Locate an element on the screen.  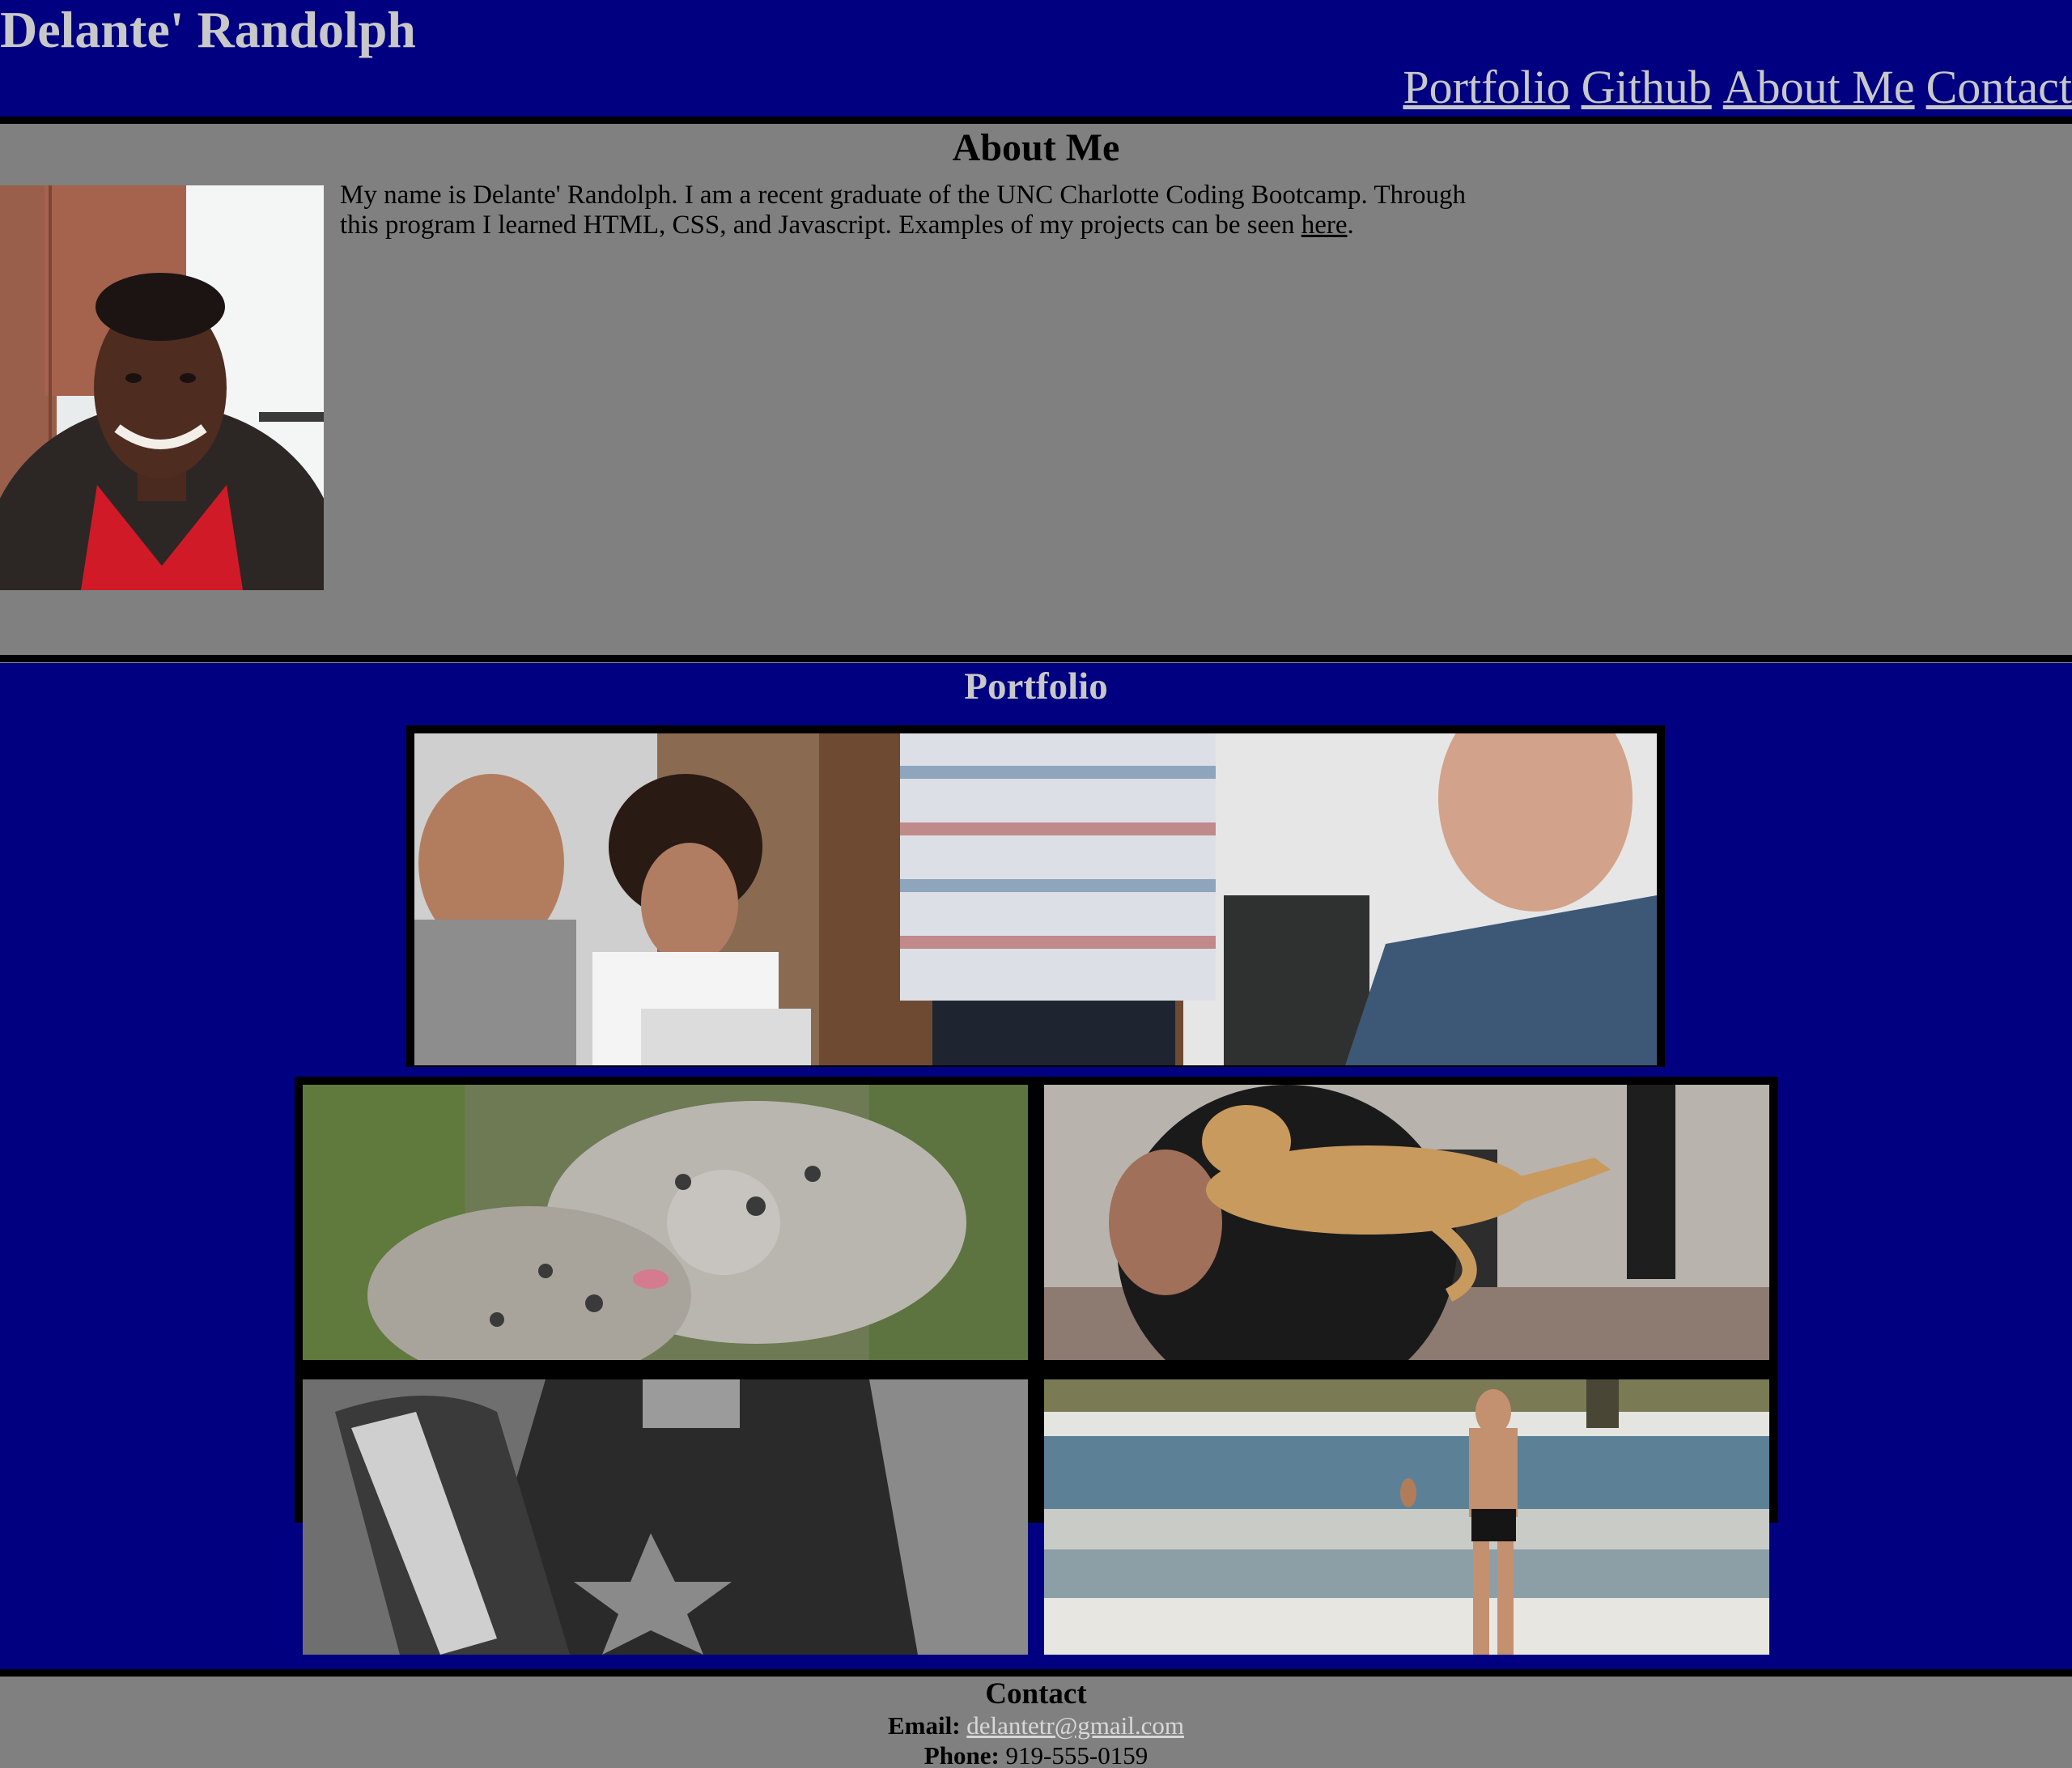
about-divider is located at coordinates (1036, 658).